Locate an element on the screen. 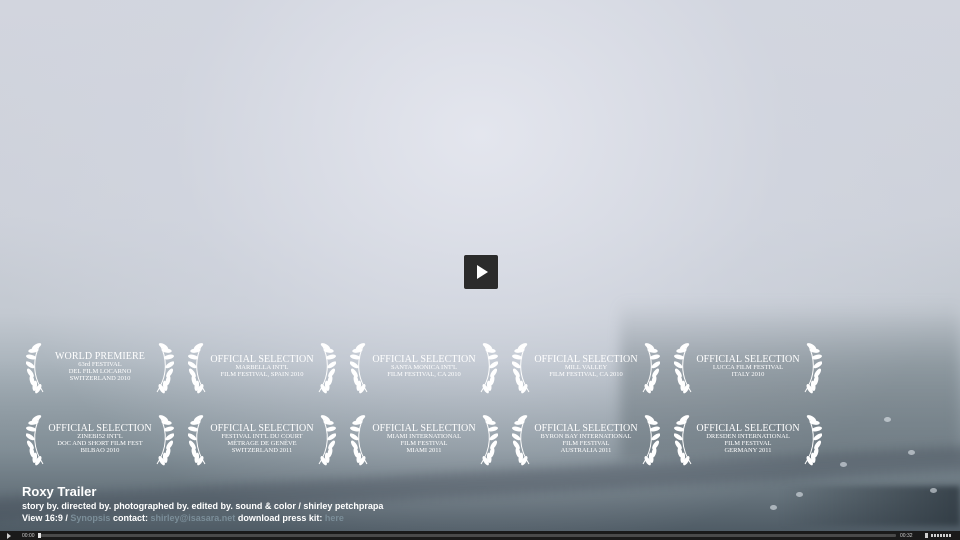  laurel-line: AUSTRALIA 2011 is located at coordinates (586, 450).